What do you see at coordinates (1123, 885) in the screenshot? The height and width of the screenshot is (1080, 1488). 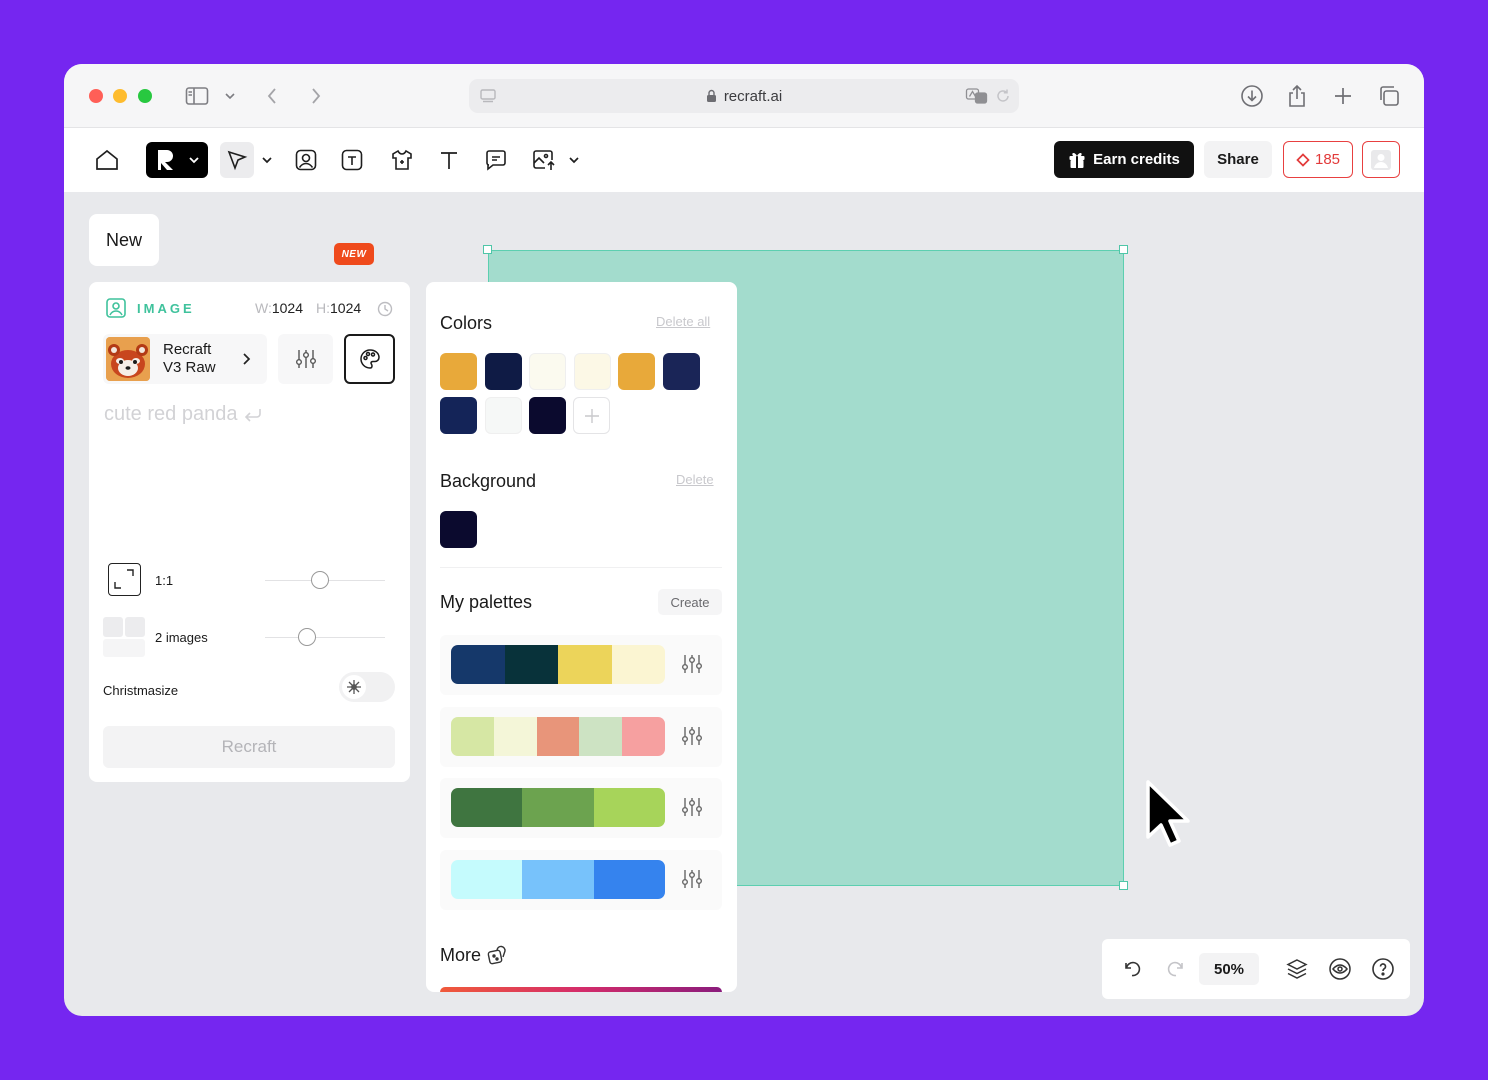 I see `resize-handle-bottom-right` at bounding box center [1123, 885].